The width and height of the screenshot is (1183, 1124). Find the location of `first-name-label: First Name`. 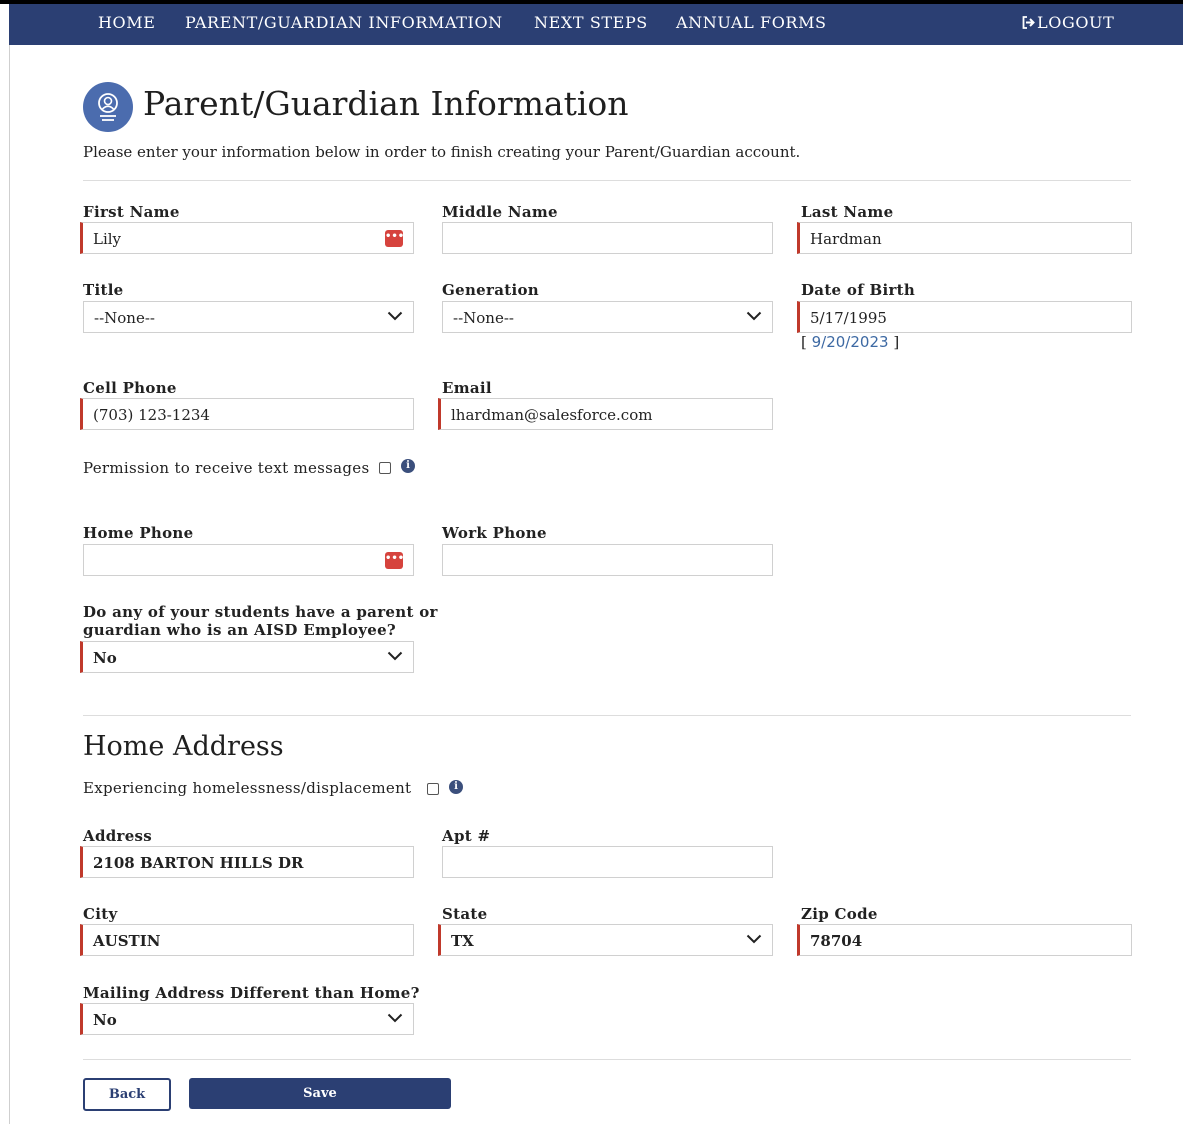

first-name-label: First Name is located at coordinates (131, 212).